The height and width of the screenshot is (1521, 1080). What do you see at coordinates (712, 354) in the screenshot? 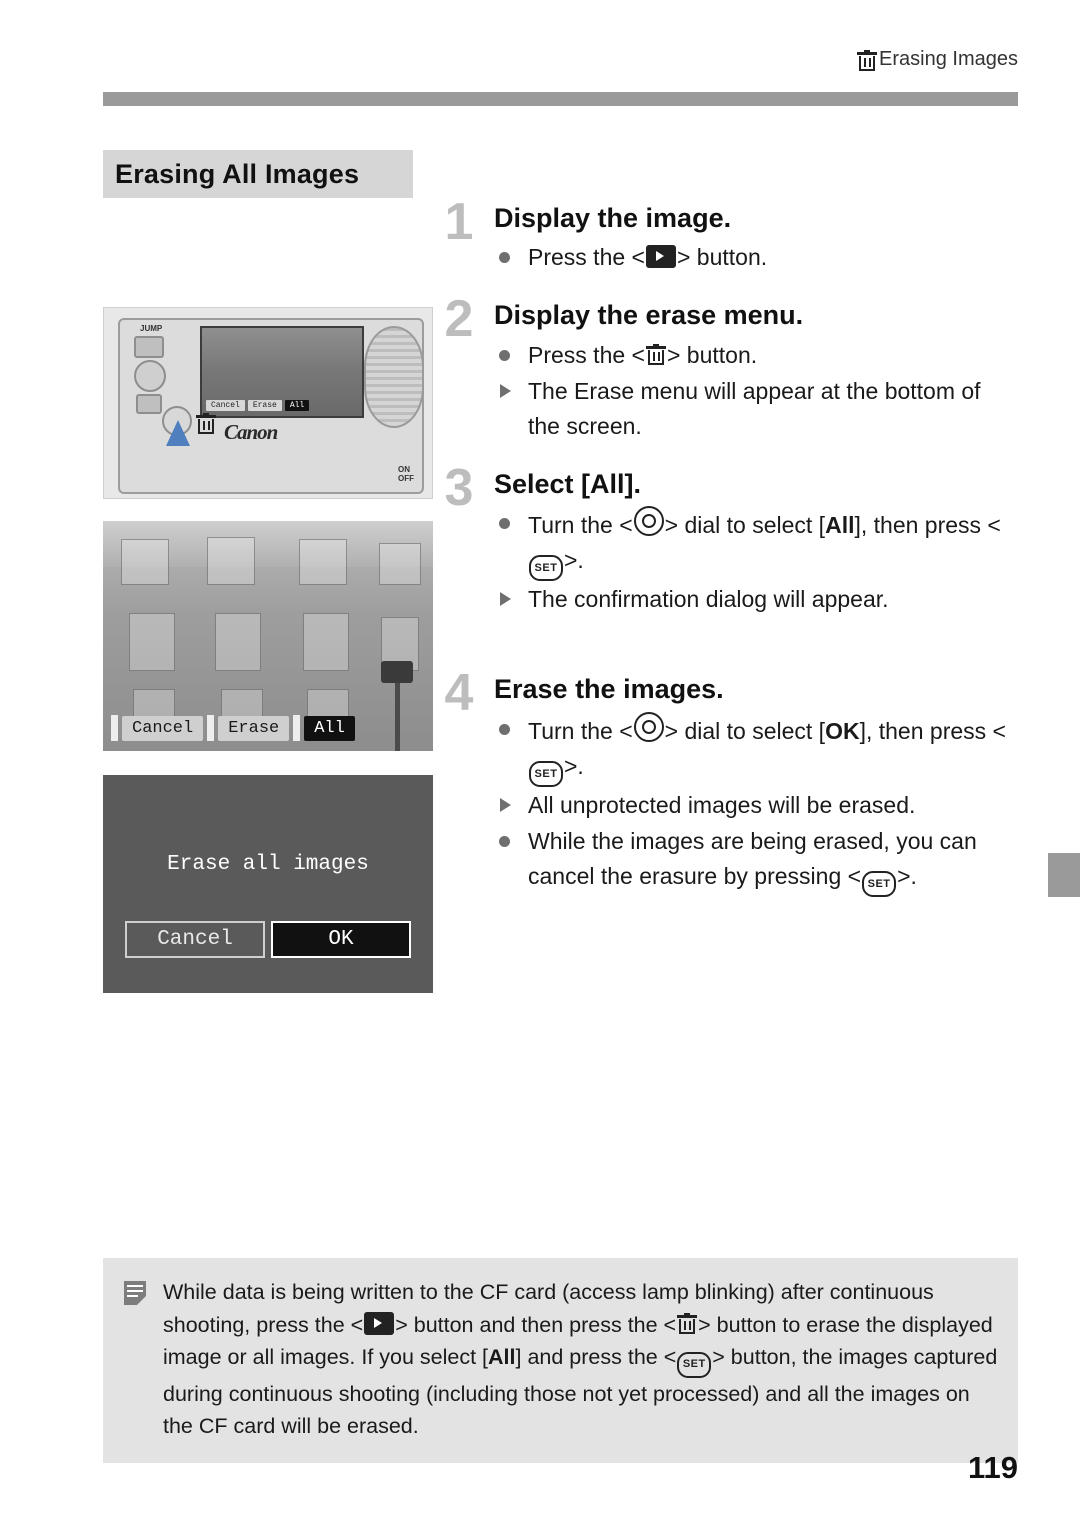
I see `step-2-text-post: > button.` at bounding box center [712, 354].